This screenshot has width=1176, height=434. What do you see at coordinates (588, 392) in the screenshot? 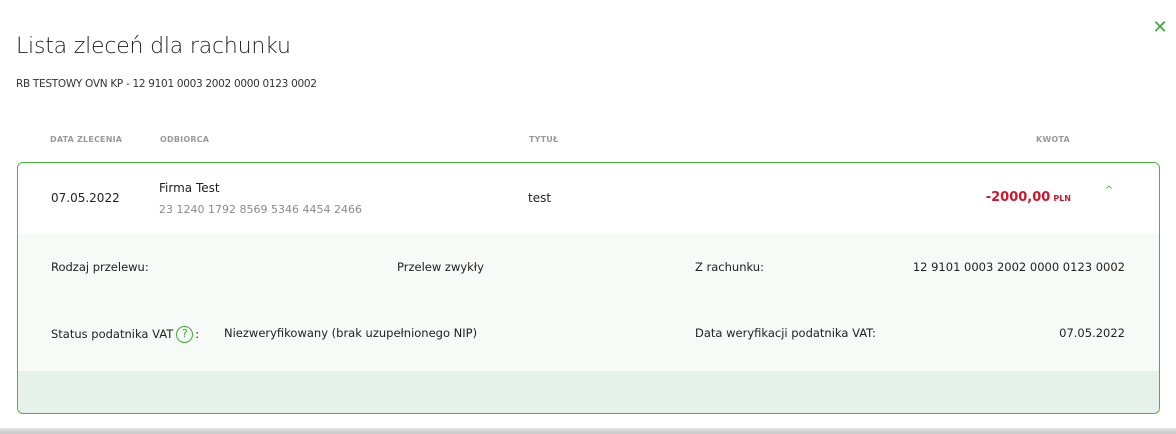
I see `card-footer` at bounding box center [588, 392].